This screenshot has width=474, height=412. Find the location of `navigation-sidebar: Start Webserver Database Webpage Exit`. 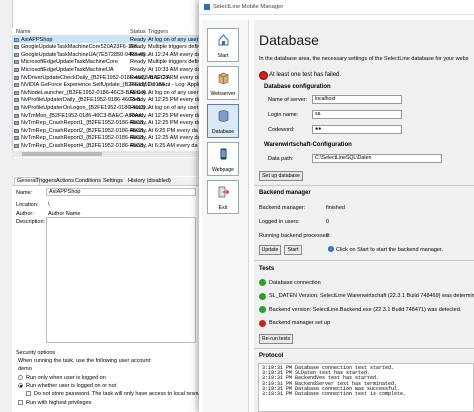

navigation-sidebar: Start Webserver Database Webpage Exit is located at coordinates (225, 216).